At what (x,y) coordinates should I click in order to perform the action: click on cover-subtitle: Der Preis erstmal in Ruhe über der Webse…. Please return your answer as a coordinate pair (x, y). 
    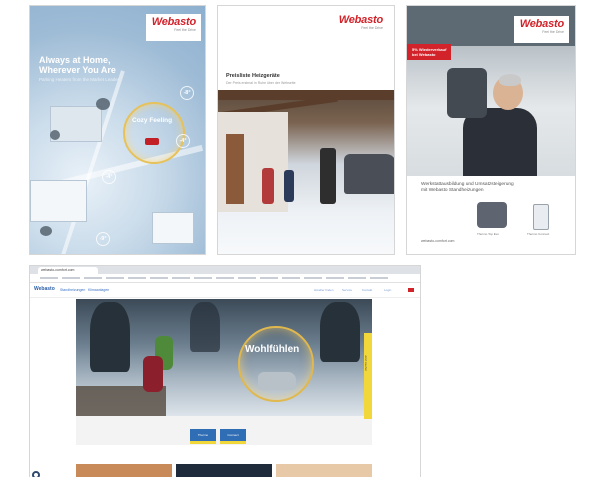
    Looking at the image, I should click on (261, 83).